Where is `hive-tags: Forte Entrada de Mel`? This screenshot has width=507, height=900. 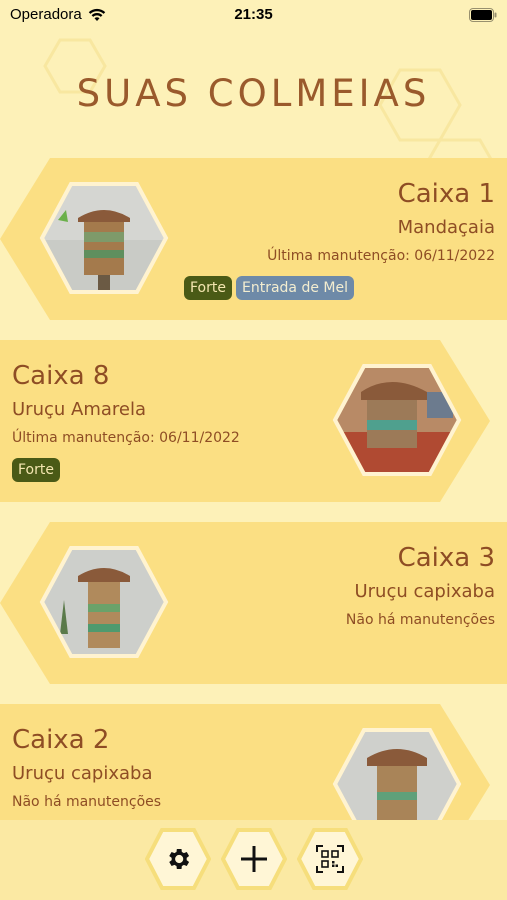
hive-tags: Forte Entrada de Mel is located at coordinates (269, 288).